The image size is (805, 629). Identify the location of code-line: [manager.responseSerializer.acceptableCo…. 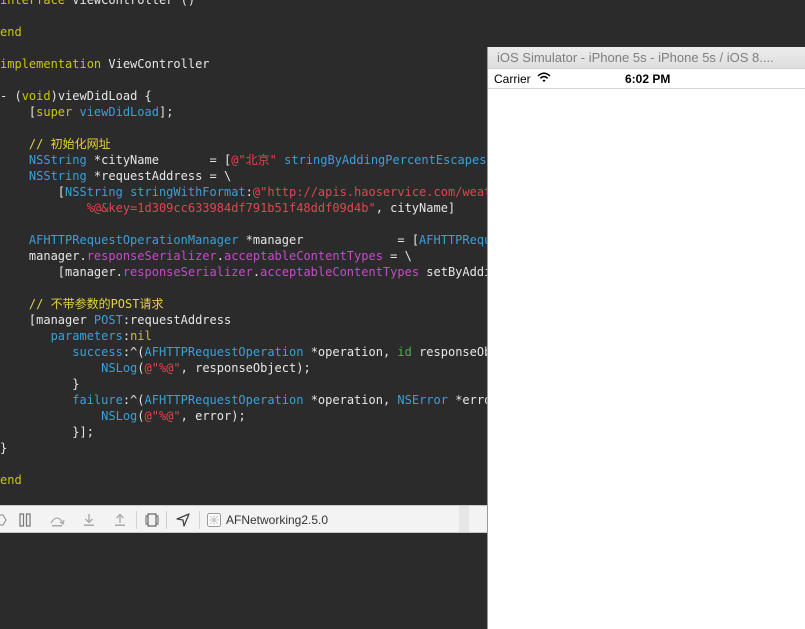
(274, 272).